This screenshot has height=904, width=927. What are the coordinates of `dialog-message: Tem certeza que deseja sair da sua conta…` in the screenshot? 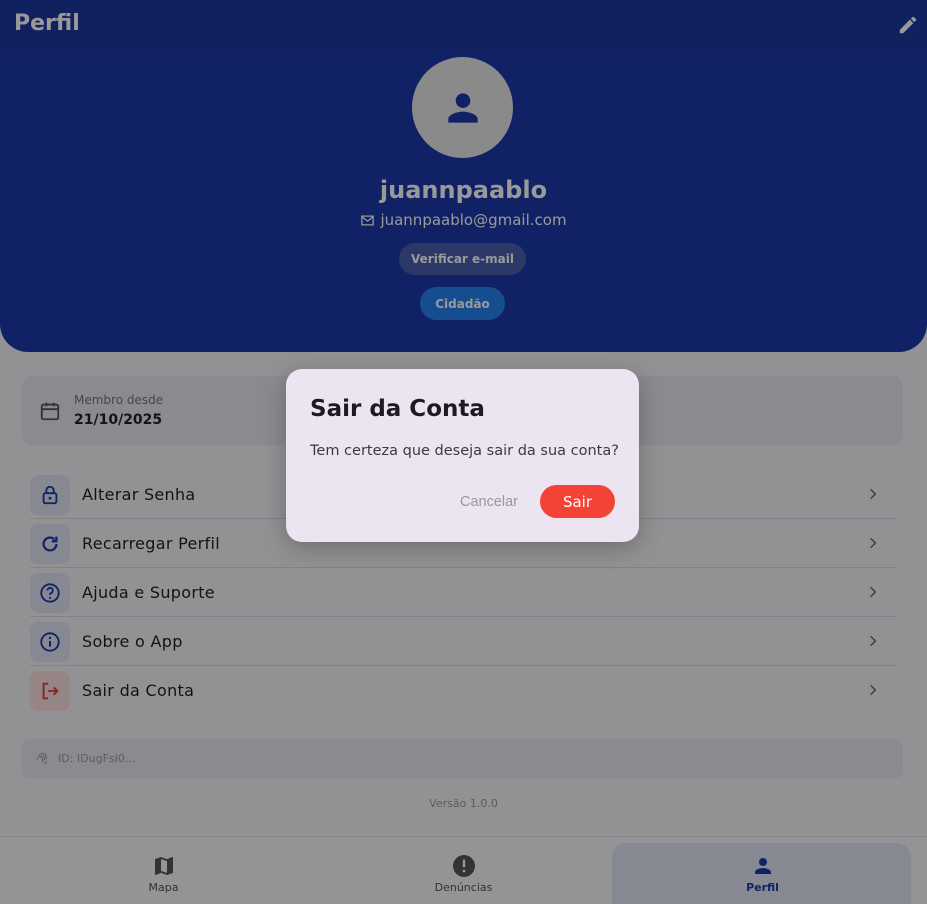 It's located at (464, 451).